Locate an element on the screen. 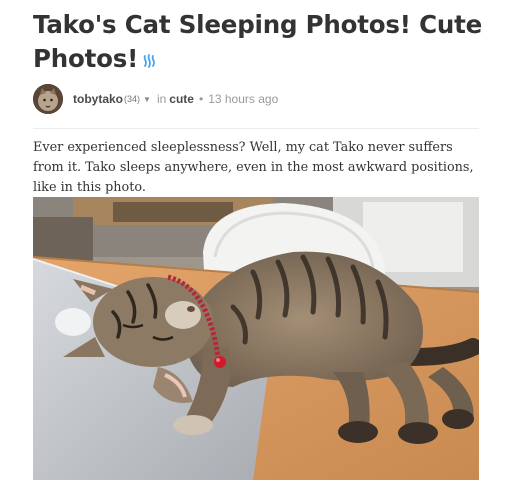  in-label: in is located at coordinates (161, 99).